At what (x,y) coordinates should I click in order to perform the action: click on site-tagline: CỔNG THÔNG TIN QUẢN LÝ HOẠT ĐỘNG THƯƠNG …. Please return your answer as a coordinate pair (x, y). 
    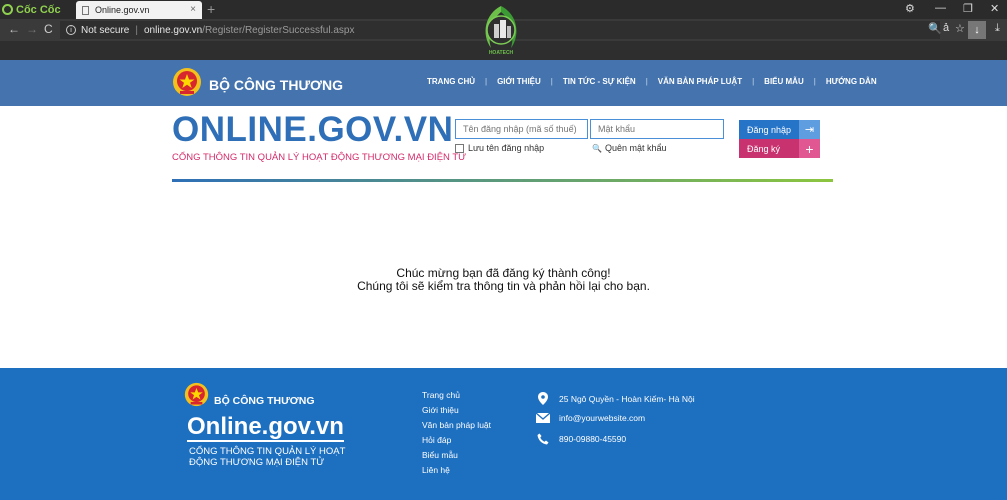
    Looking at the image, I should click on (319, 157).